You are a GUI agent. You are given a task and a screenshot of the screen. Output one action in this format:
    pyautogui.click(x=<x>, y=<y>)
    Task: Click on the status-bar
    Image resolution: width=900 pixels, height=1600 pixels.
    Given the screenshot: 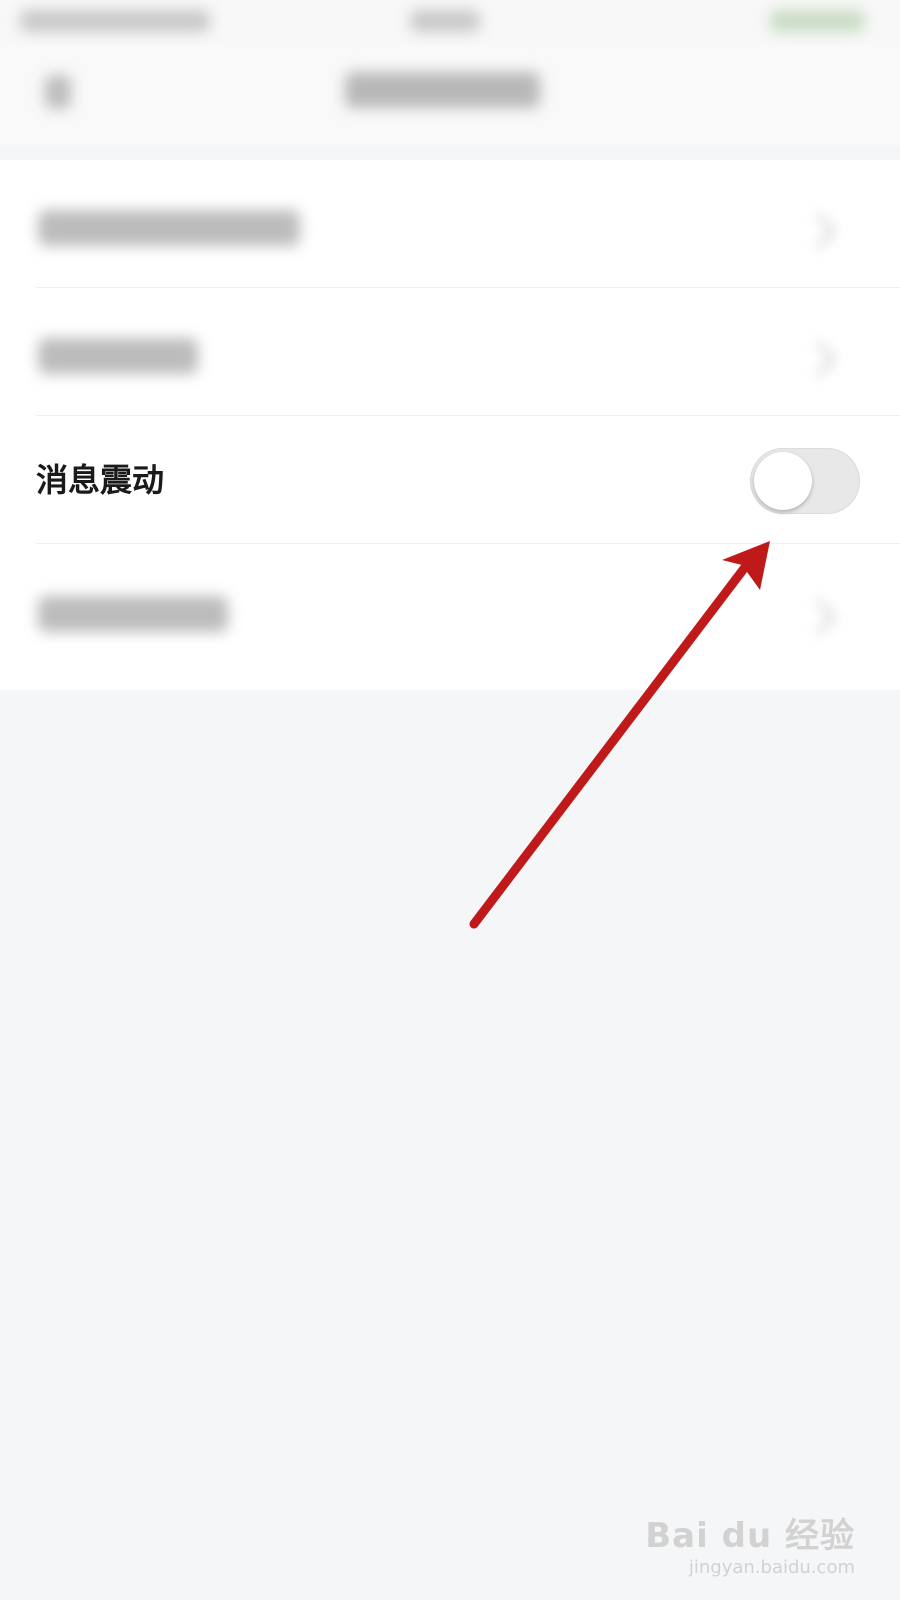 What is the action you would take?
    pyautogui.click(x=450, y=22)
    